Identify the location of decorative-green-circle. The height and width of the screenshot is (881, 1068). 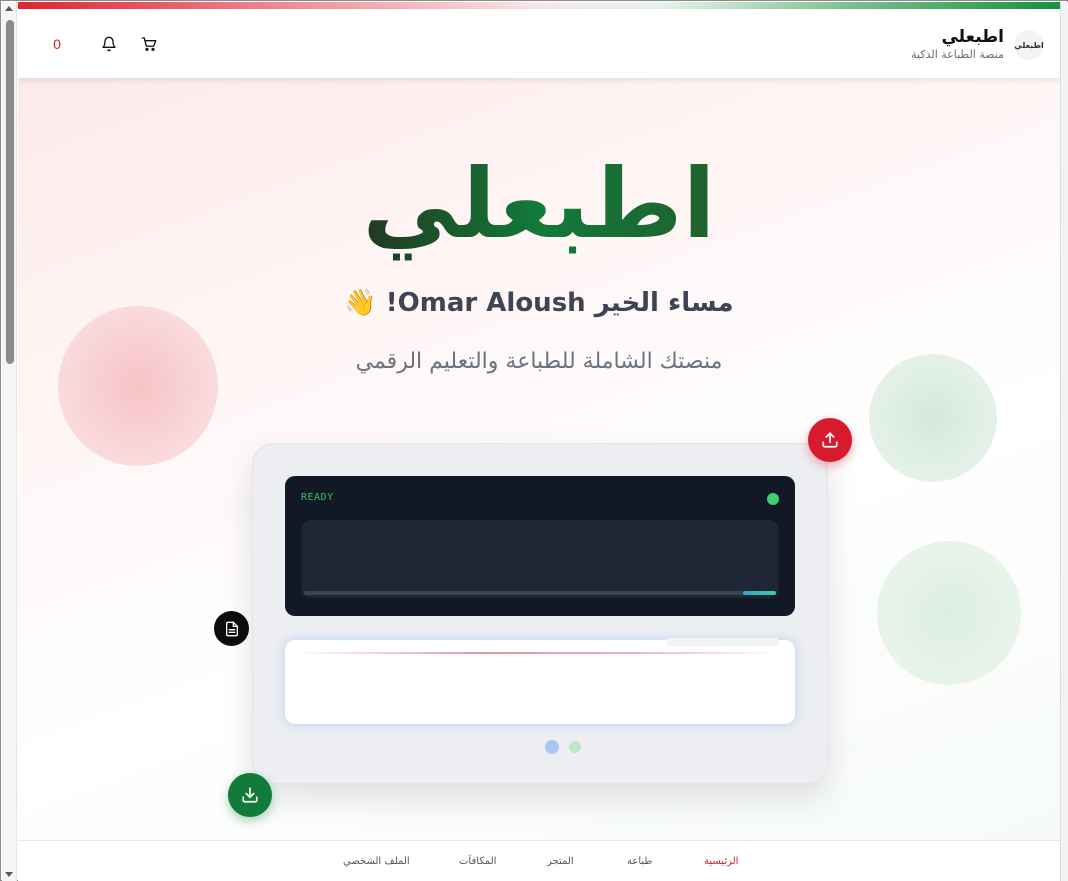
(949, 613).